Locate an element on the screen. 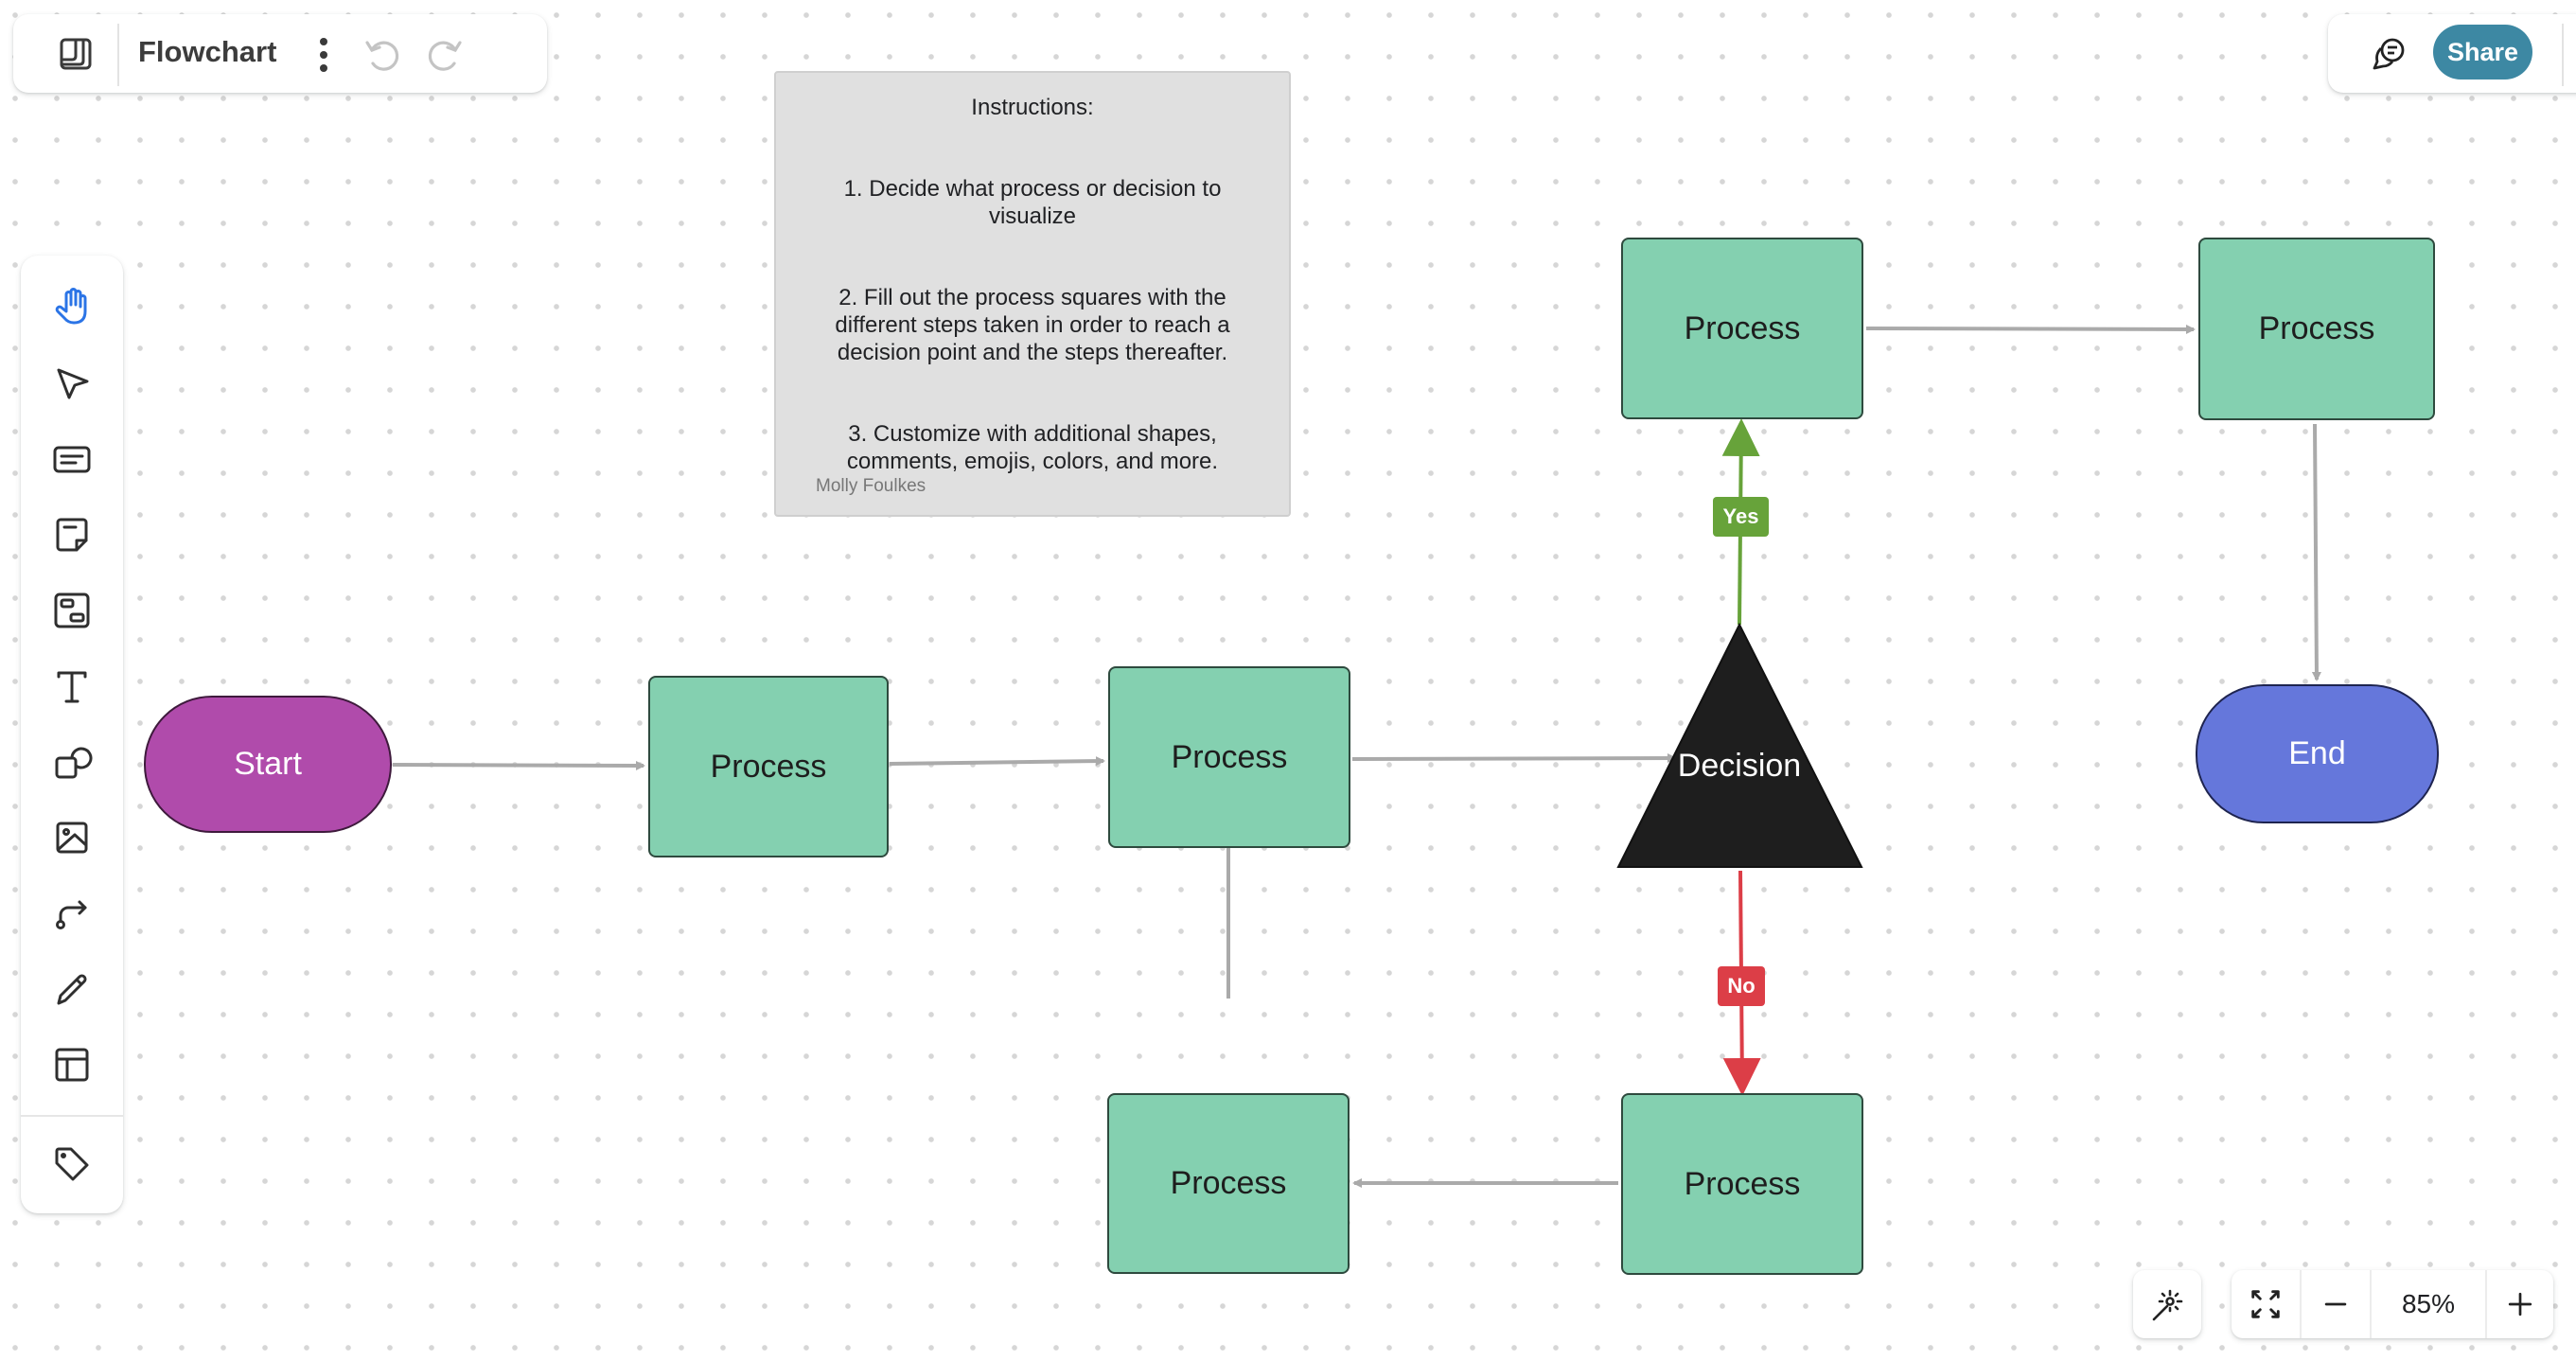 Image resolution: width=2576 pixels, height=1361 pixels. tool-select is located at coordinates (71, 383).